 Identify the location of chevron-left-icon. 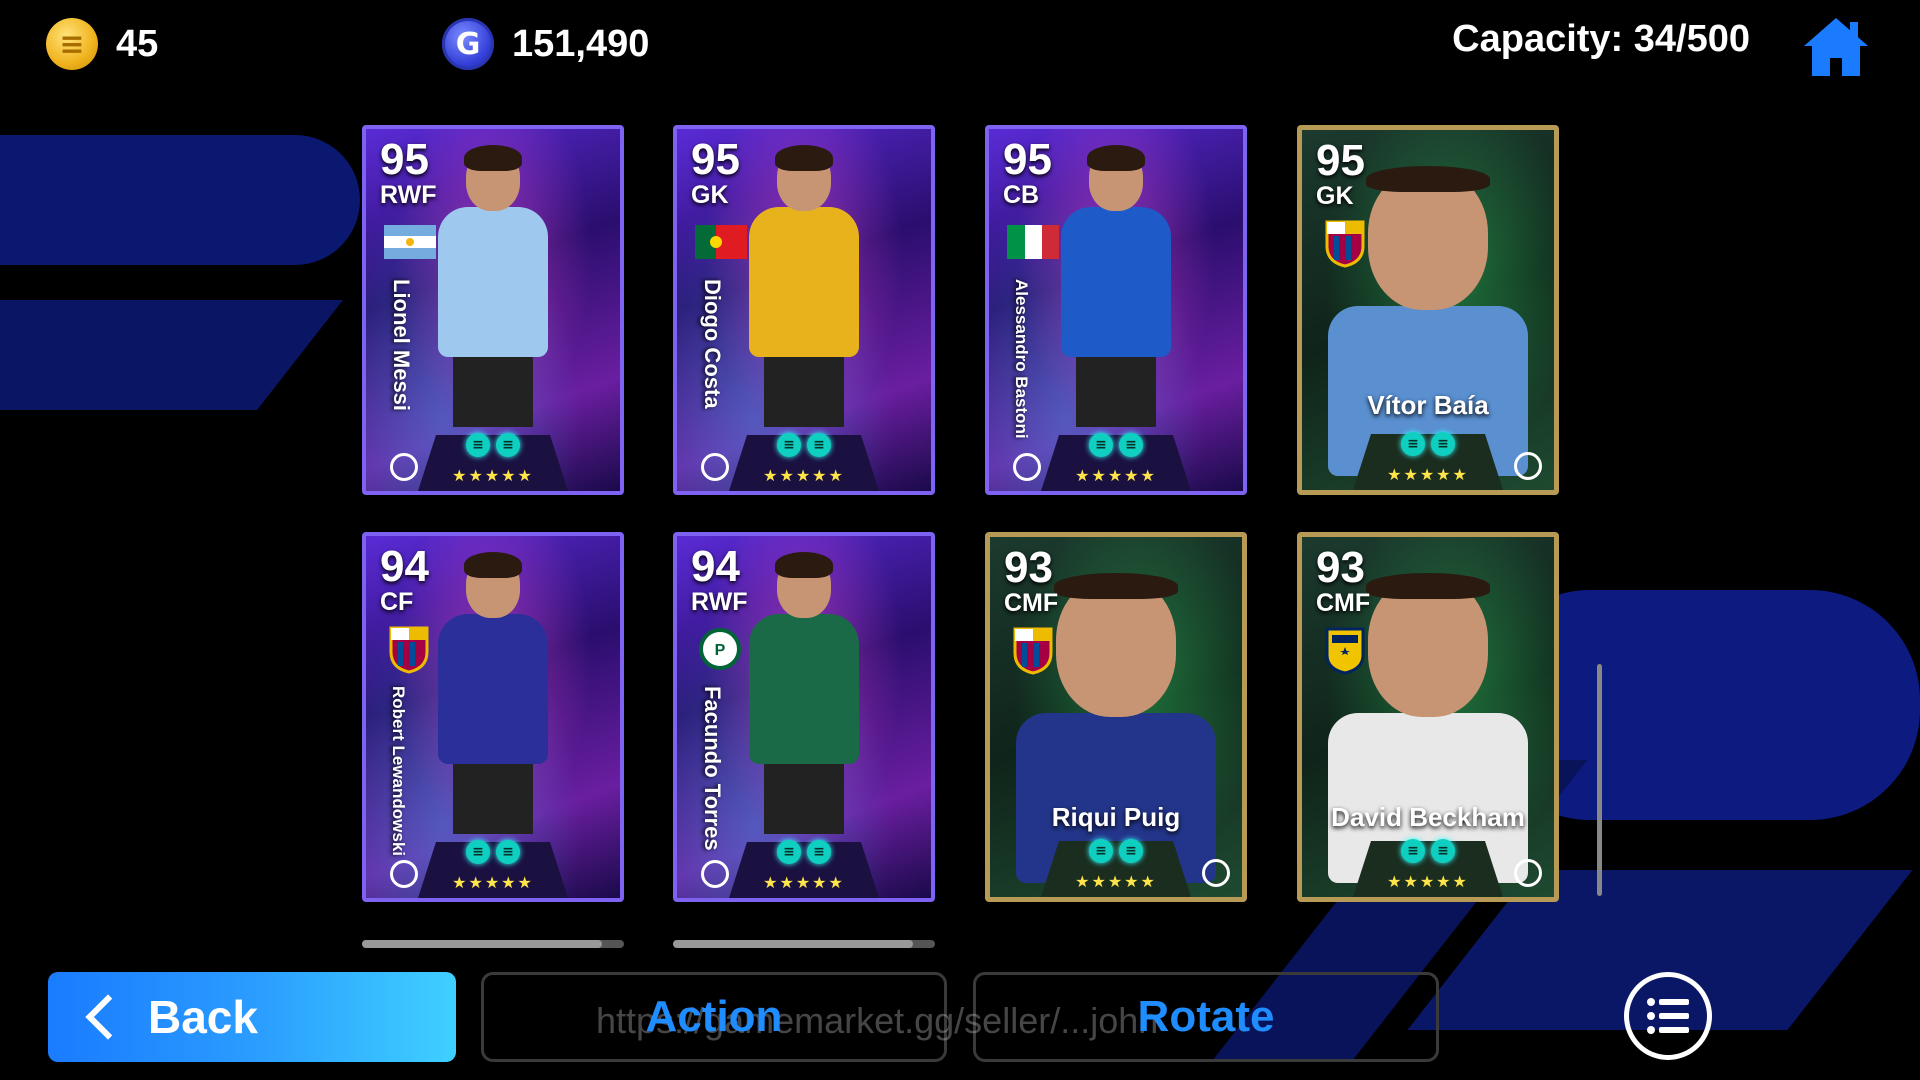
(108, 1017).